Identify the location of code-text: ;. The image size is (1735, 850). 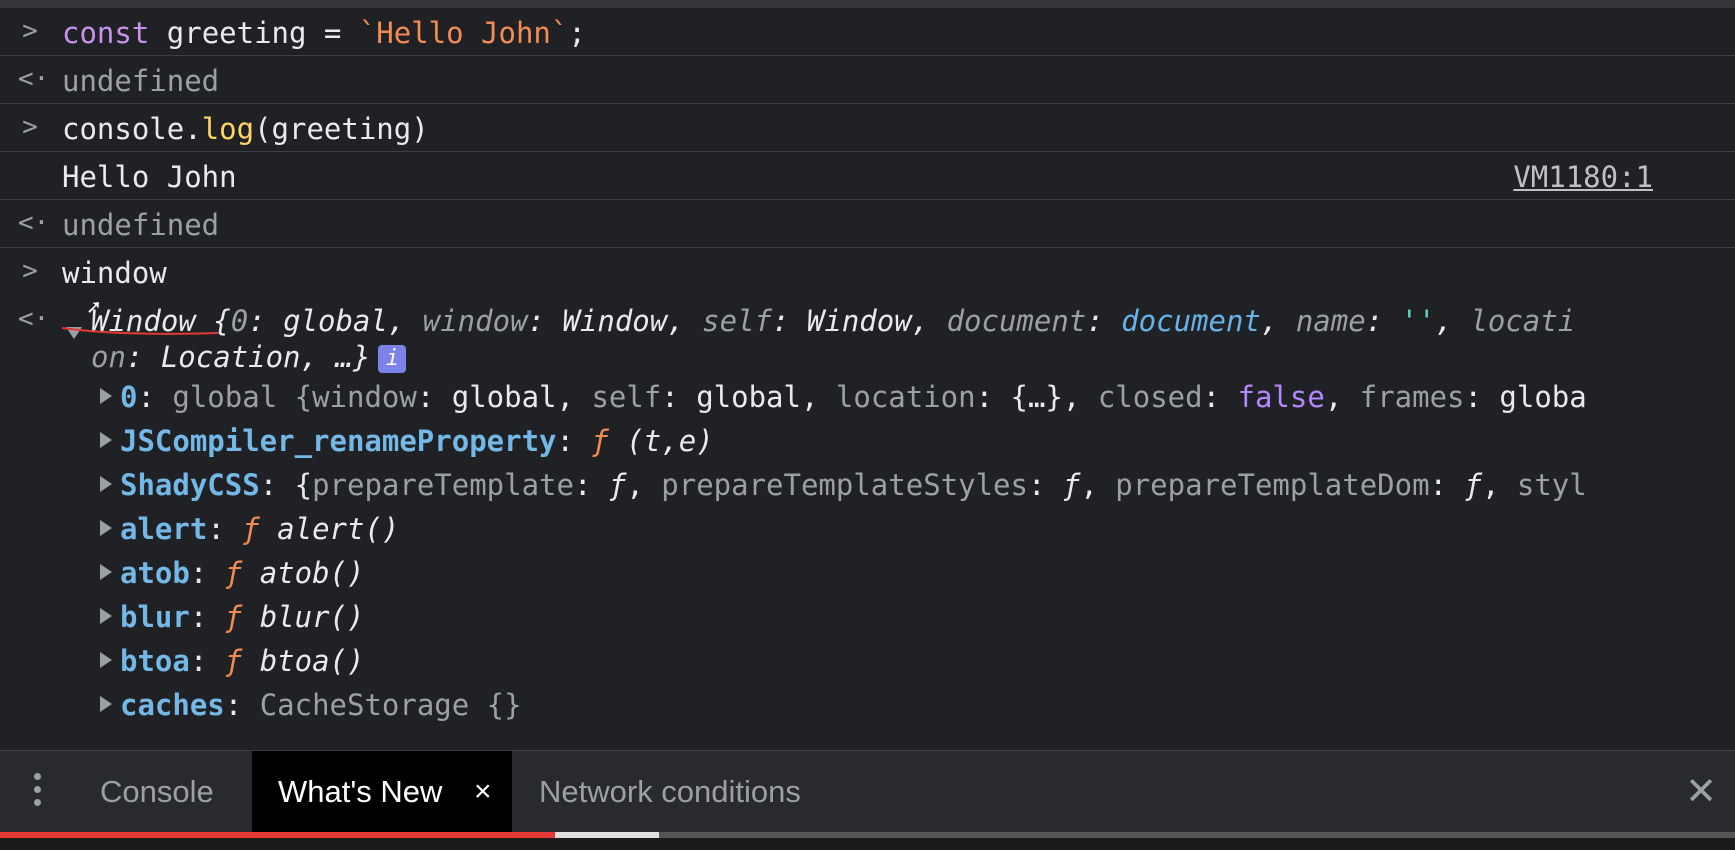
(577, 33).